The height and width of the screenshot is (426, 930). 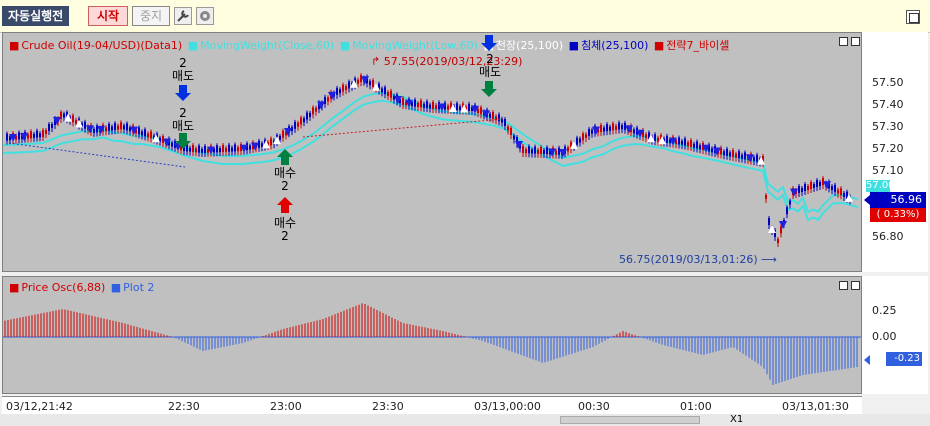 I want to click on osc-last-value: -0.23, so click(x=904, y=359).